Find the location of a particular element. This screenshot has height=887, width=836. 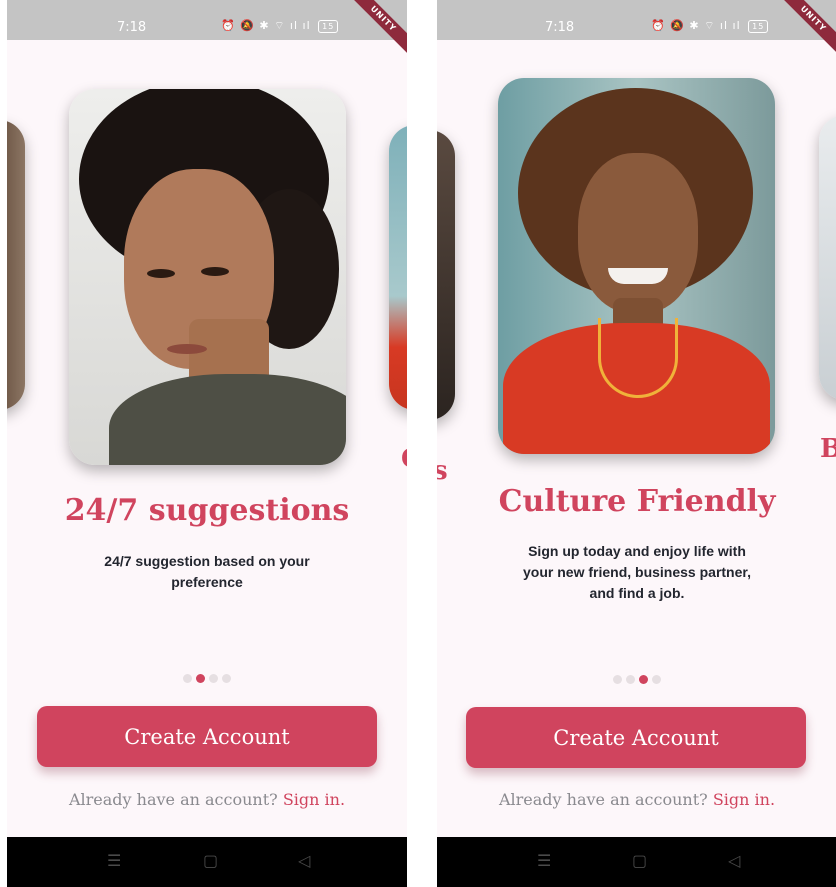

slide-title: Culture Friendly is located at coordinates (637, 501).